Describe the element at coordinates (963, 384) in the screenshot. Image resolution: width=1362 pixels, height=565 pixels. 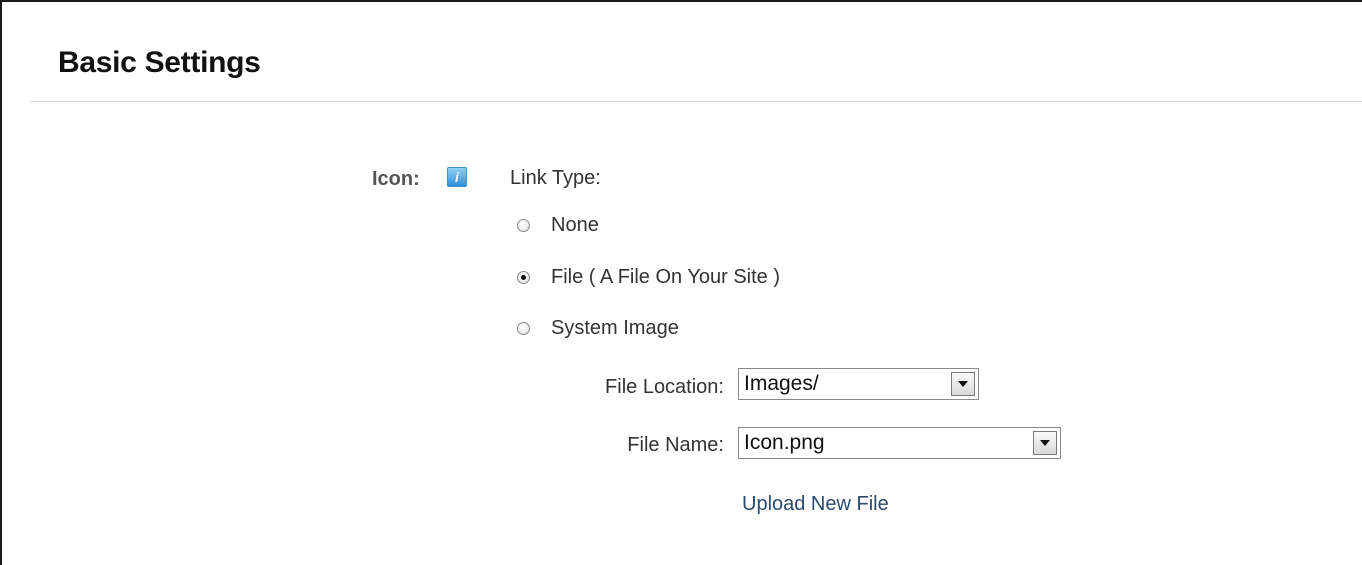
I see `file-location-dropdown-arrow-icon` at that location.